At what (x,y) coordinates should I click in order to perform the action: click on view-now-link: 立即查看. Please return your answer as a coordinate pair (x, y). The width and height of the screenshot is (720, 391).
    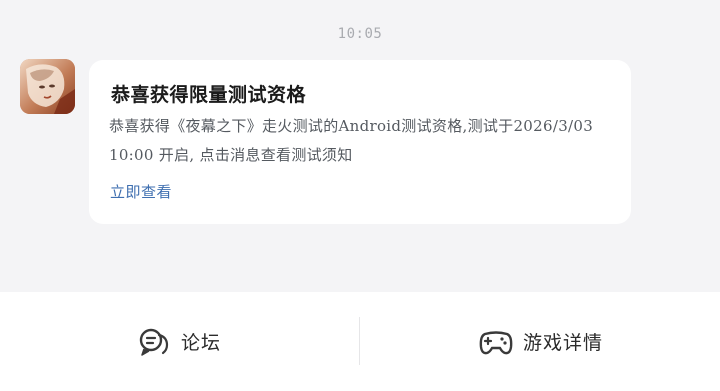
    Looking at the image, I should click on (141, 191).